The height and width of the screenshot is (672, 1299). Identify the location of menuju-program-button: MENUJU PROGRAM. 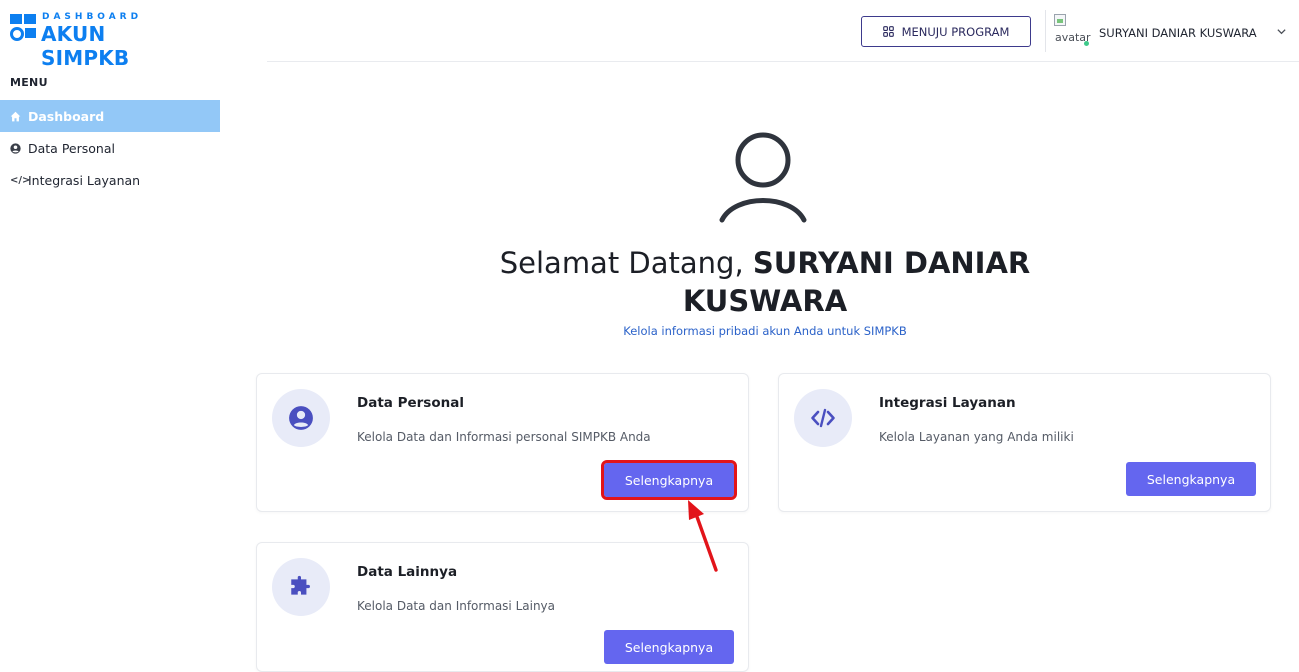
(946, 31).